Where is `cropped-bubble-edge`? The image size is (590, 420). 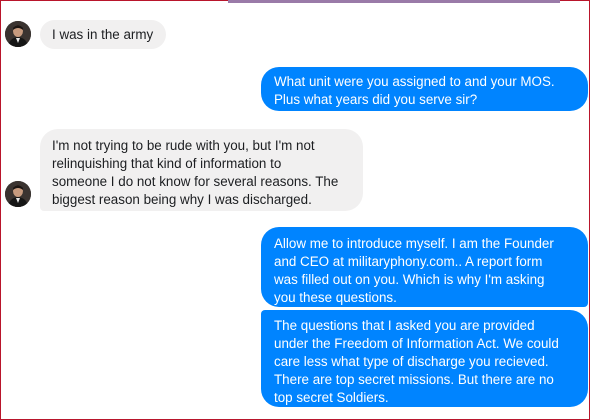
cropped-bubble-edge is located at coordinates (394, 1).